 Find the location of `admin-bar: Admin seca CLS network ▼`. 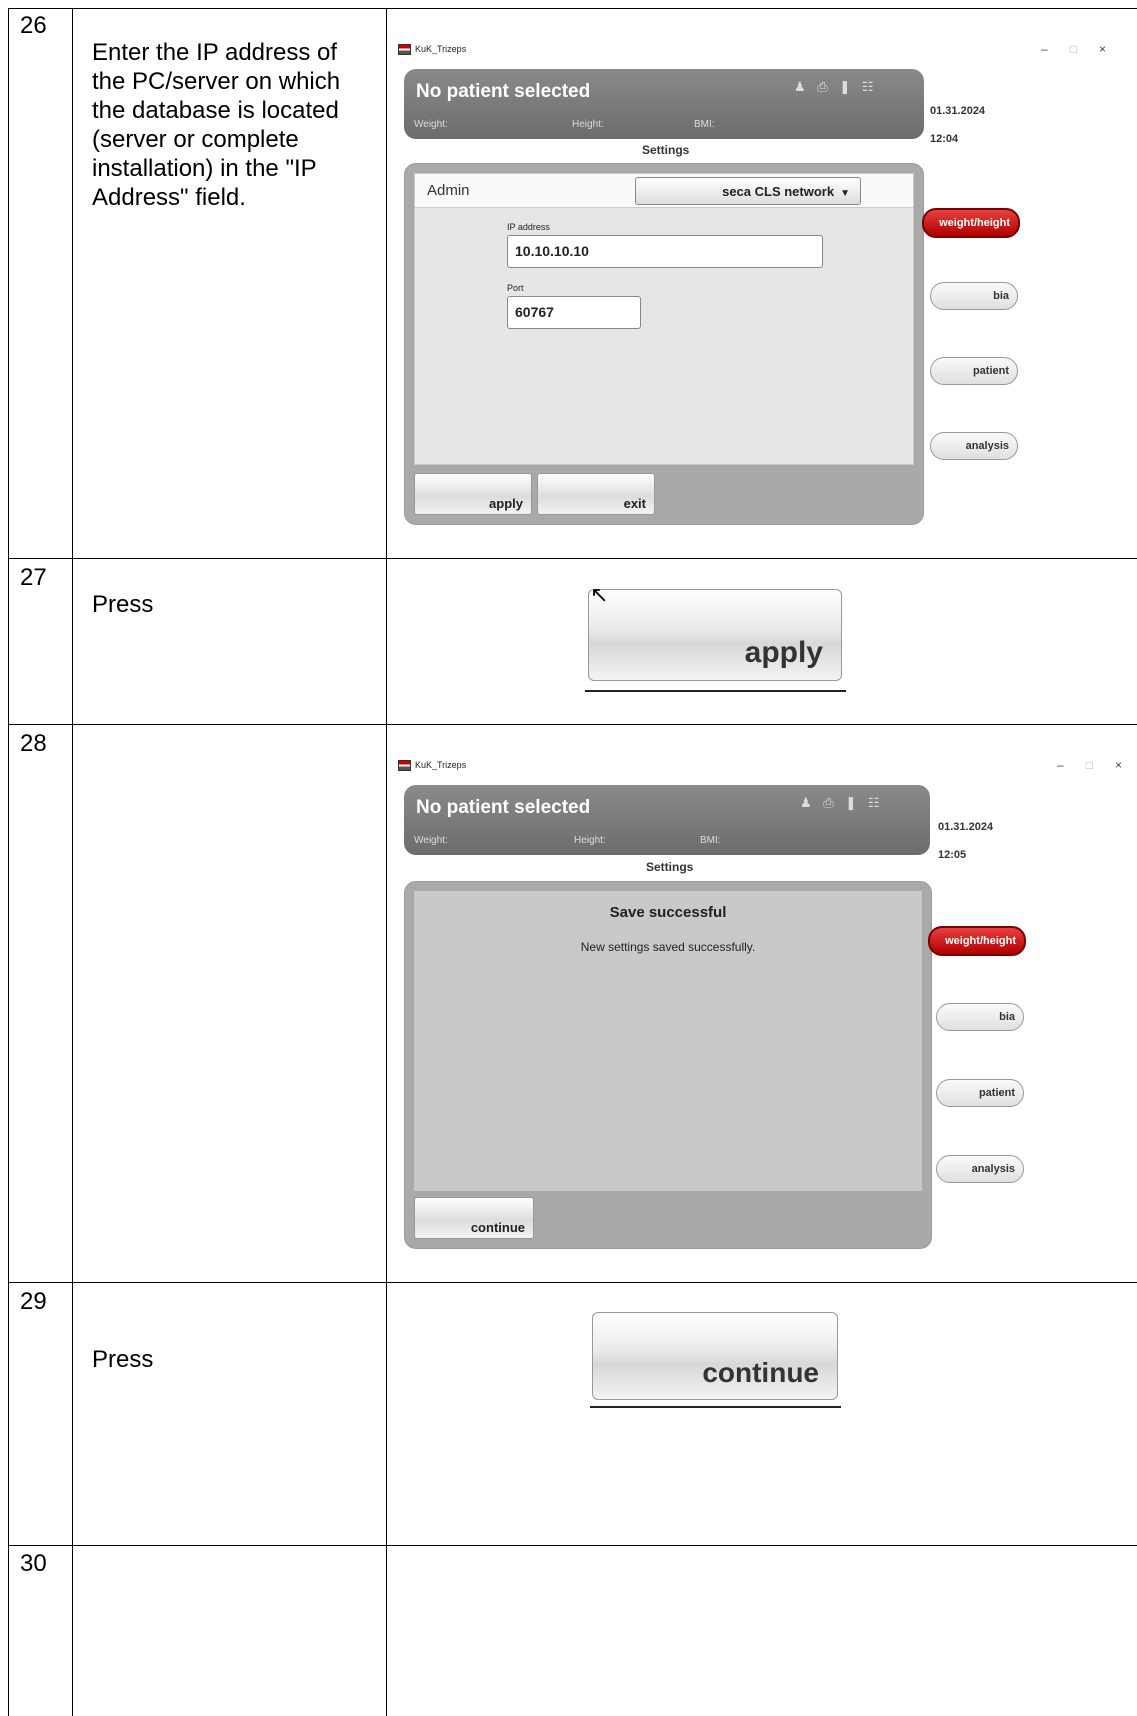

admin-bar: Admin seca CLS network ▼ is located at coordinates (664, 191).